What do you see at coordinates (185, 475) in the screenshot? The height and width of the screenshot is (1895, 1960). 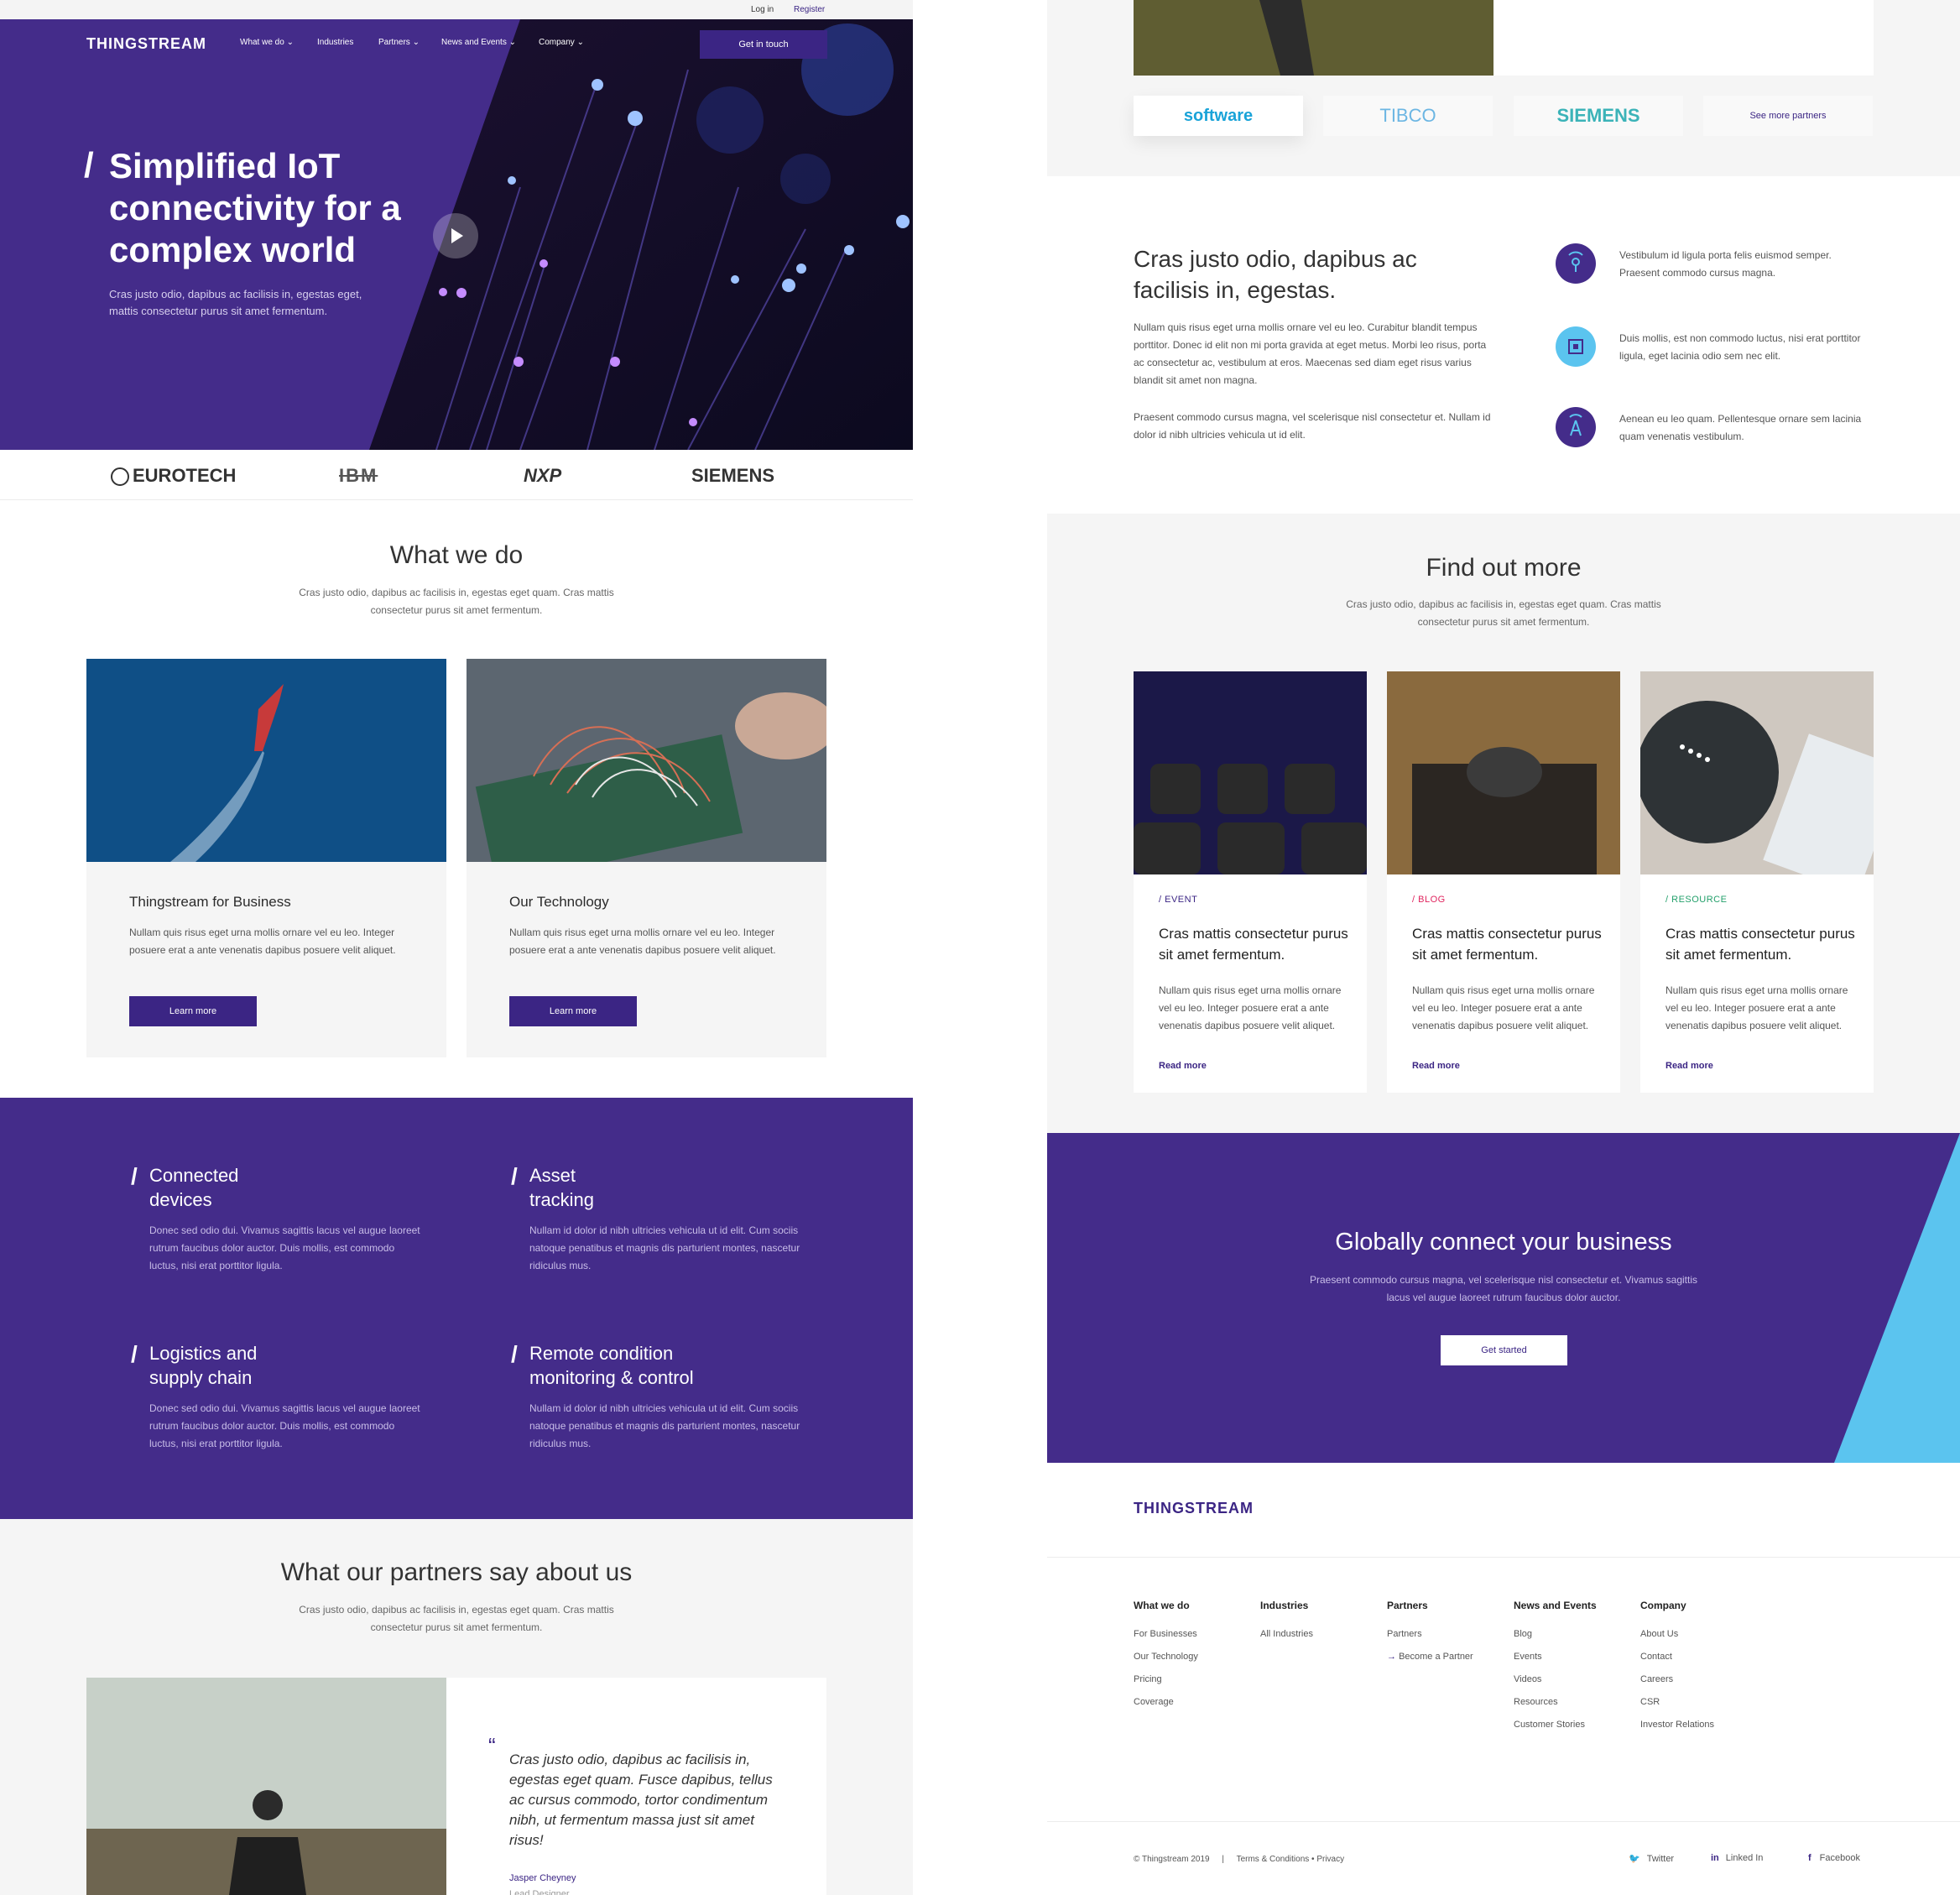 I see `eurotech-logo-text: EUROTECH` at bounding box center [185, 475].